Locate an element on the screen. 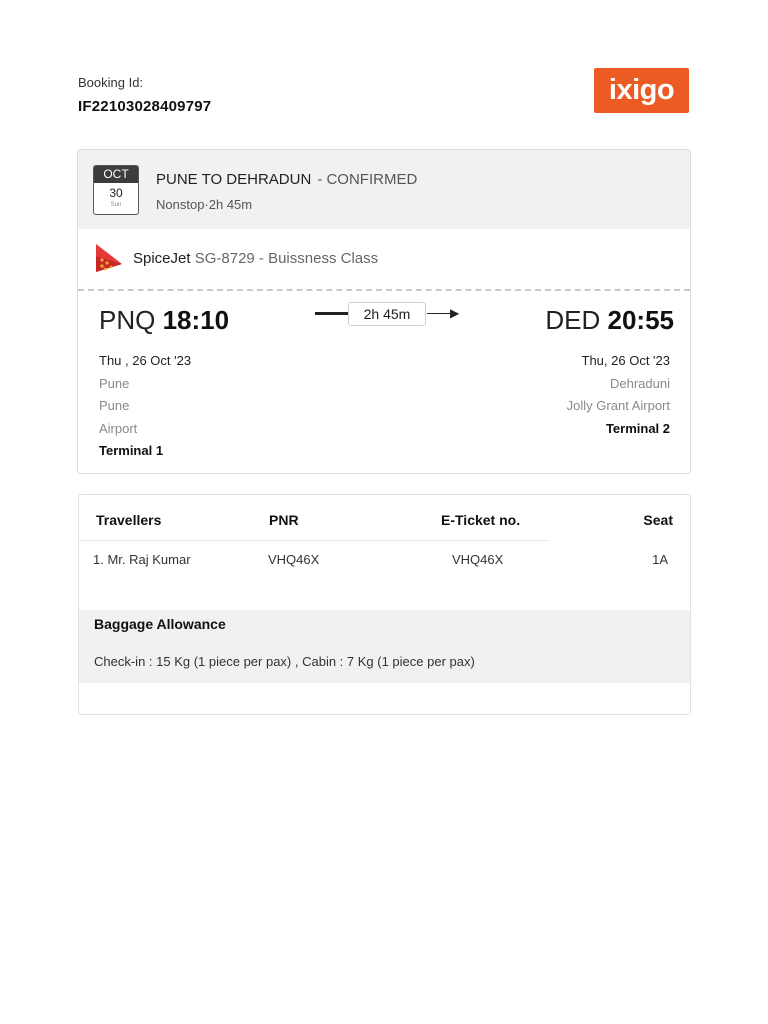 This screenshot has width=768, height=1024. airline-name: SpiceJet is located at coordinates (162, 258).